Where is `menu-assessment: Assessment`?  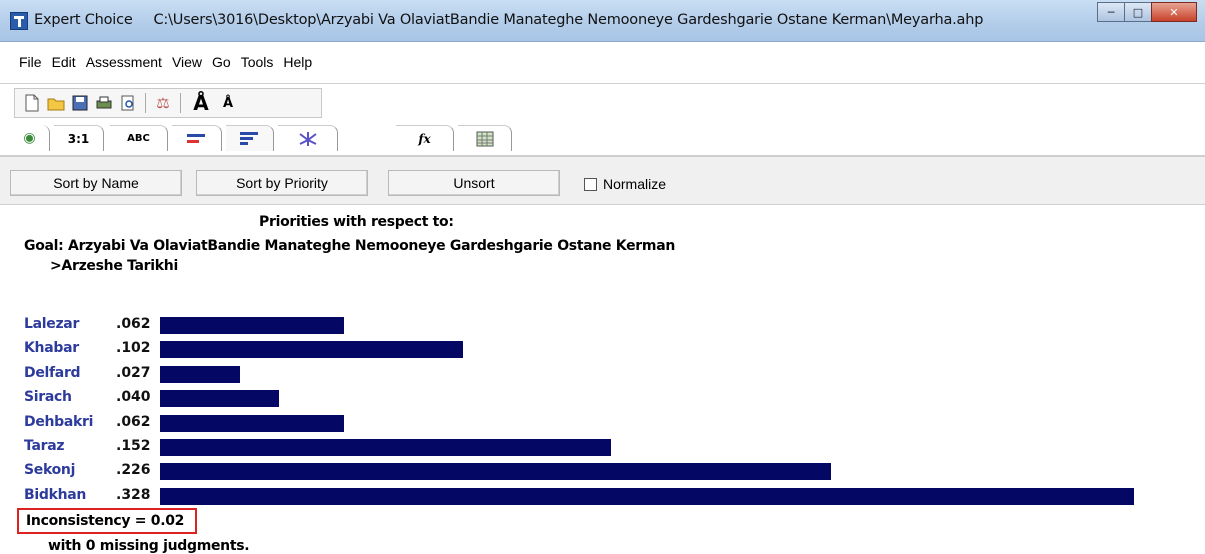 menu-assessment: Assessment is located at coordinates (124, 62).